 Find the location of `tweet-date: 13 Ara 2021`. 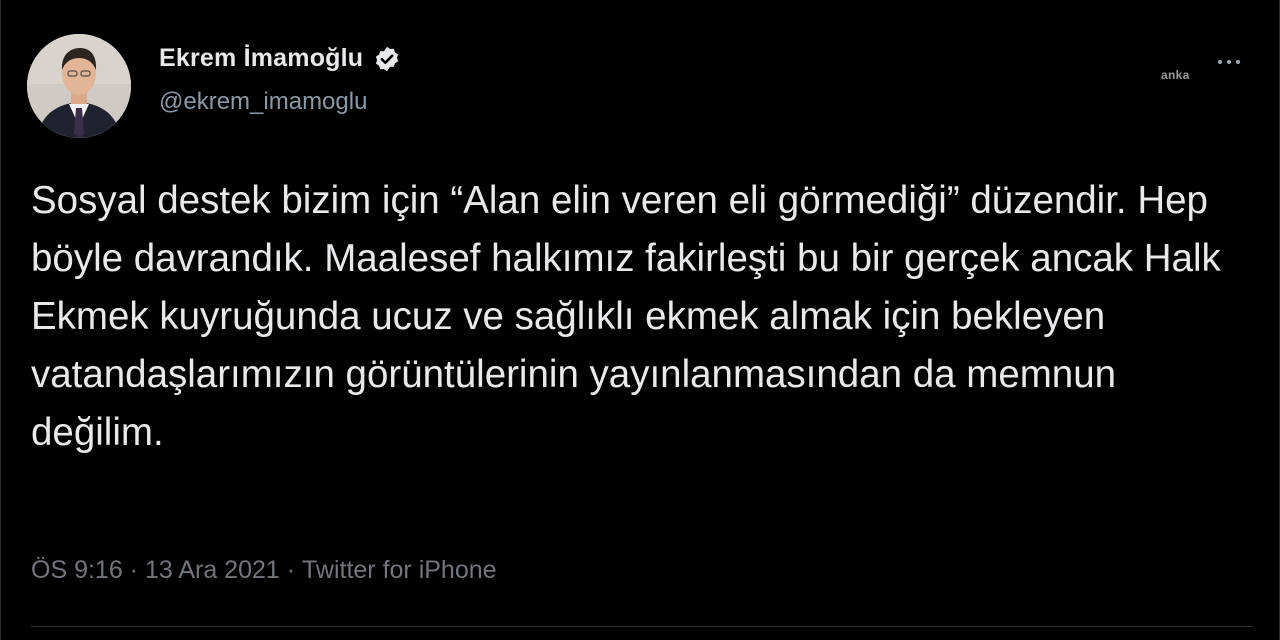

tweet-date: 13 Ara 2021 is located at coordinates (212, 570).